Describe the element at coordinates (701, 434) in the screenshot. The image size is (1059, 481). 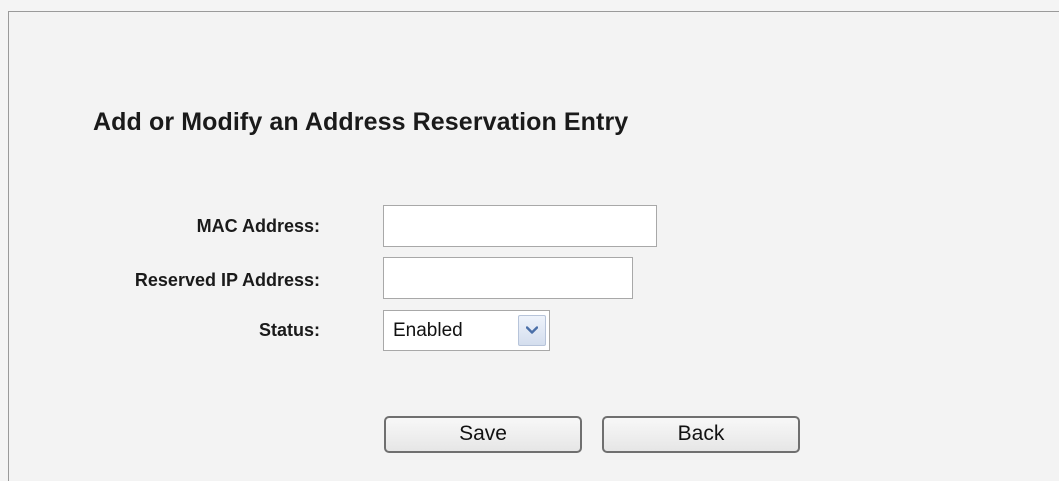
I see `back-button: Back` at that location.